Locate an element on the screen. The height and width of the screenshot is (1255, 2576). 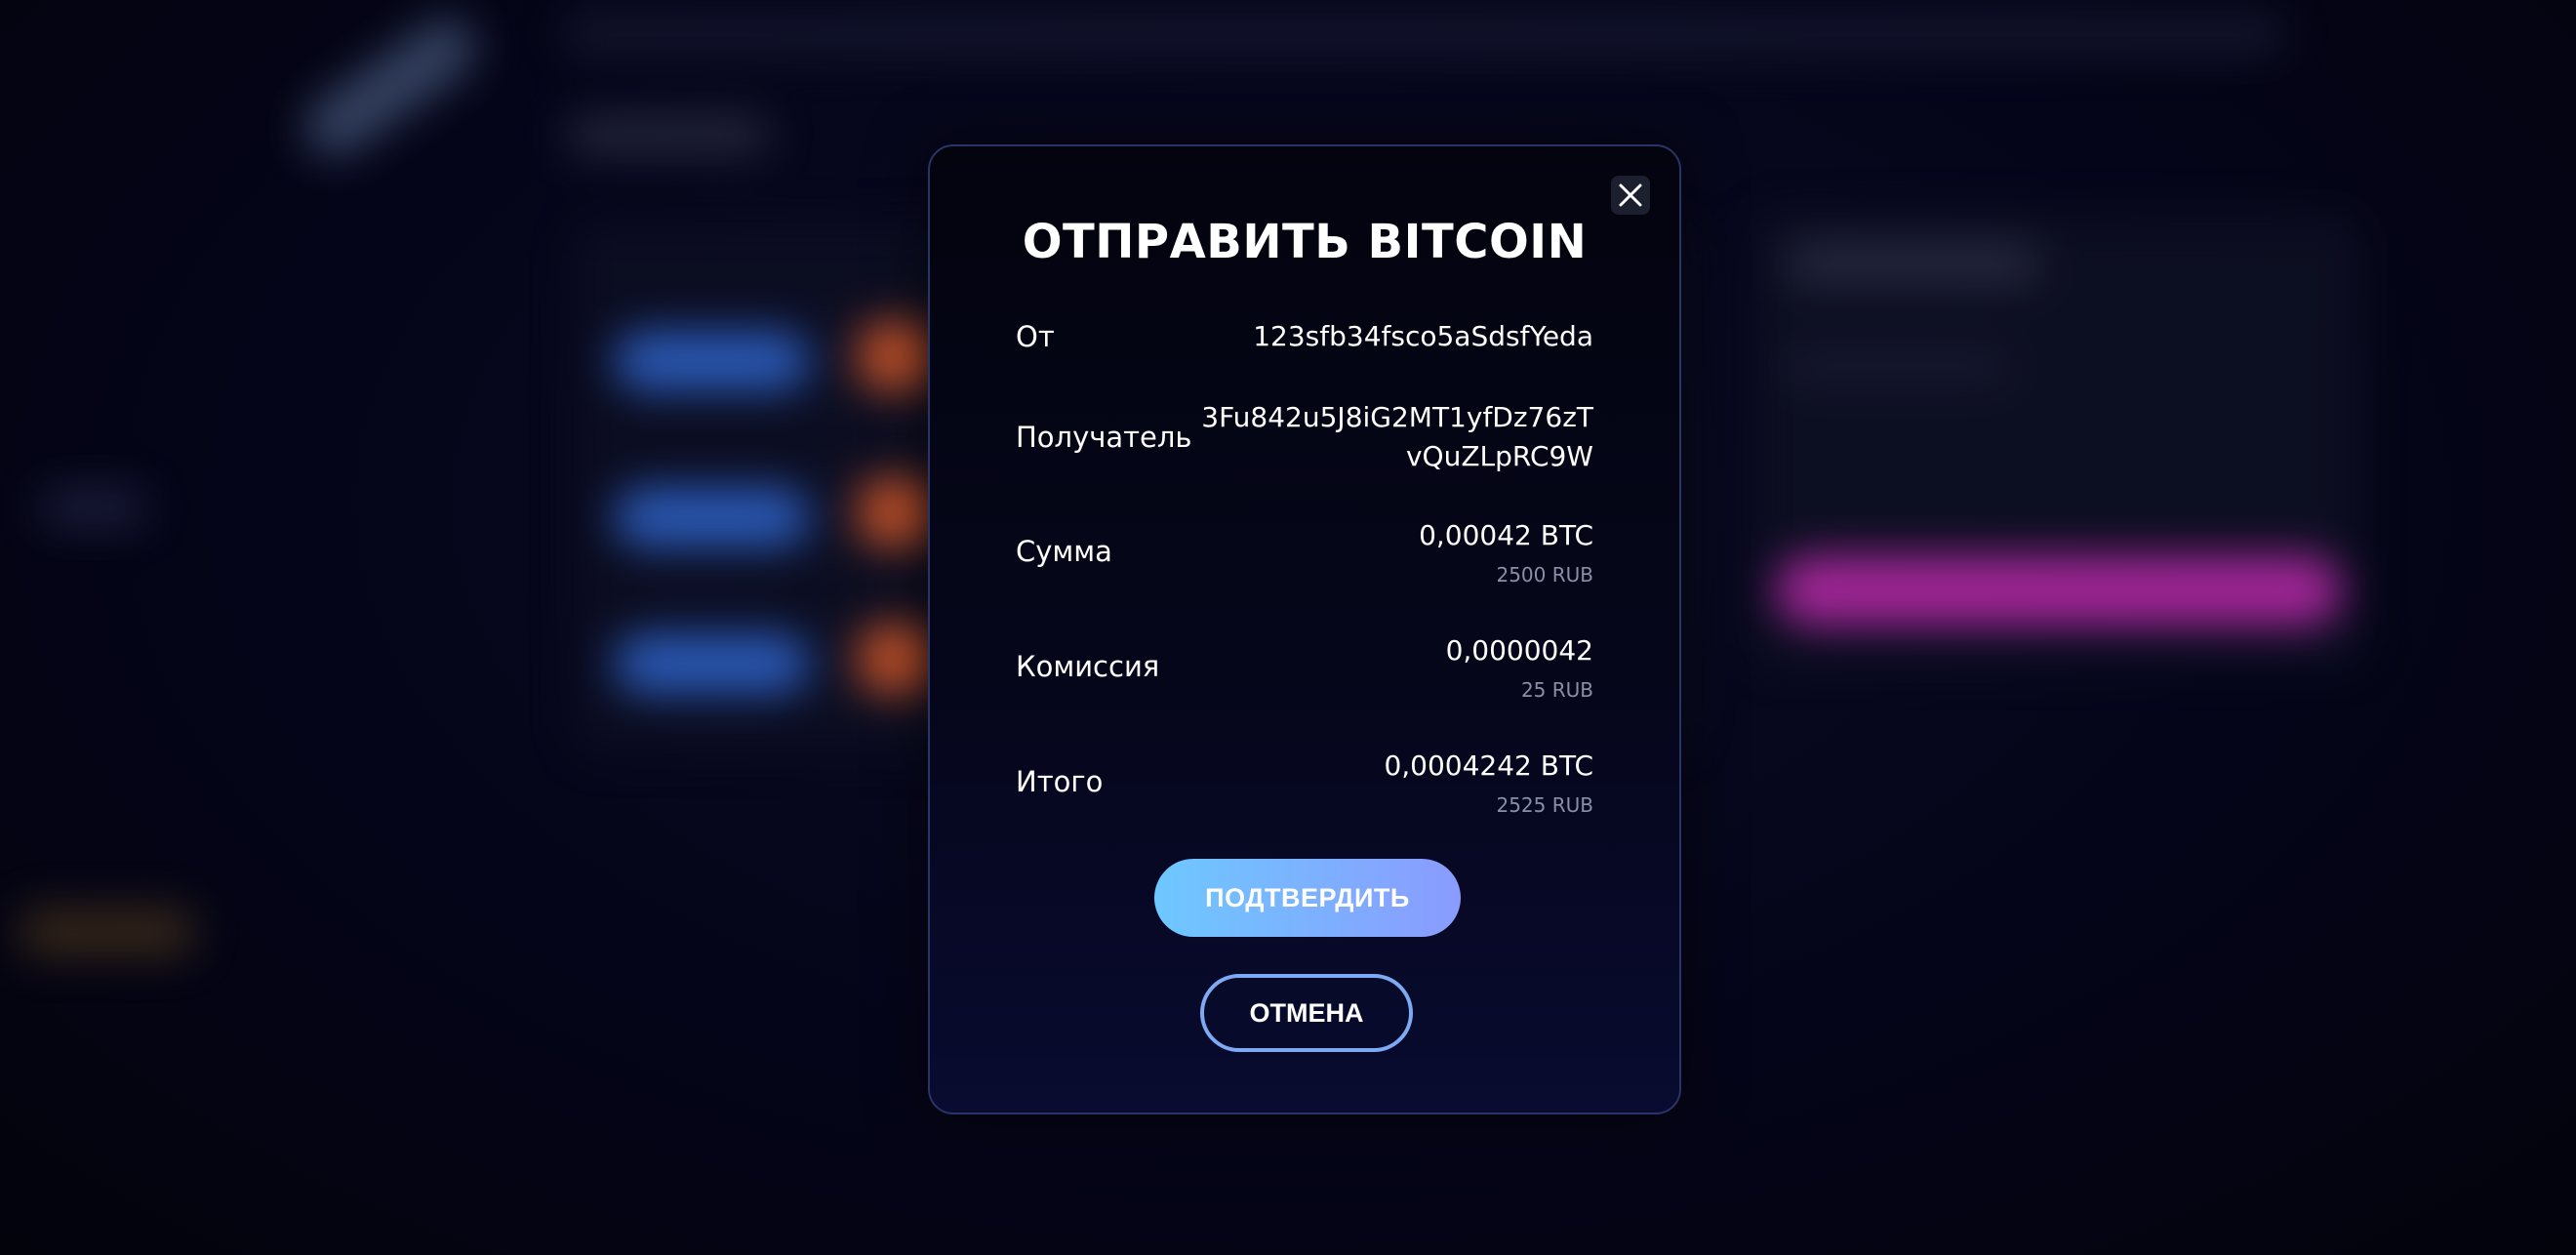
fee-values: 0,0000042 25 RUB is located at coordinates (1519, 666).